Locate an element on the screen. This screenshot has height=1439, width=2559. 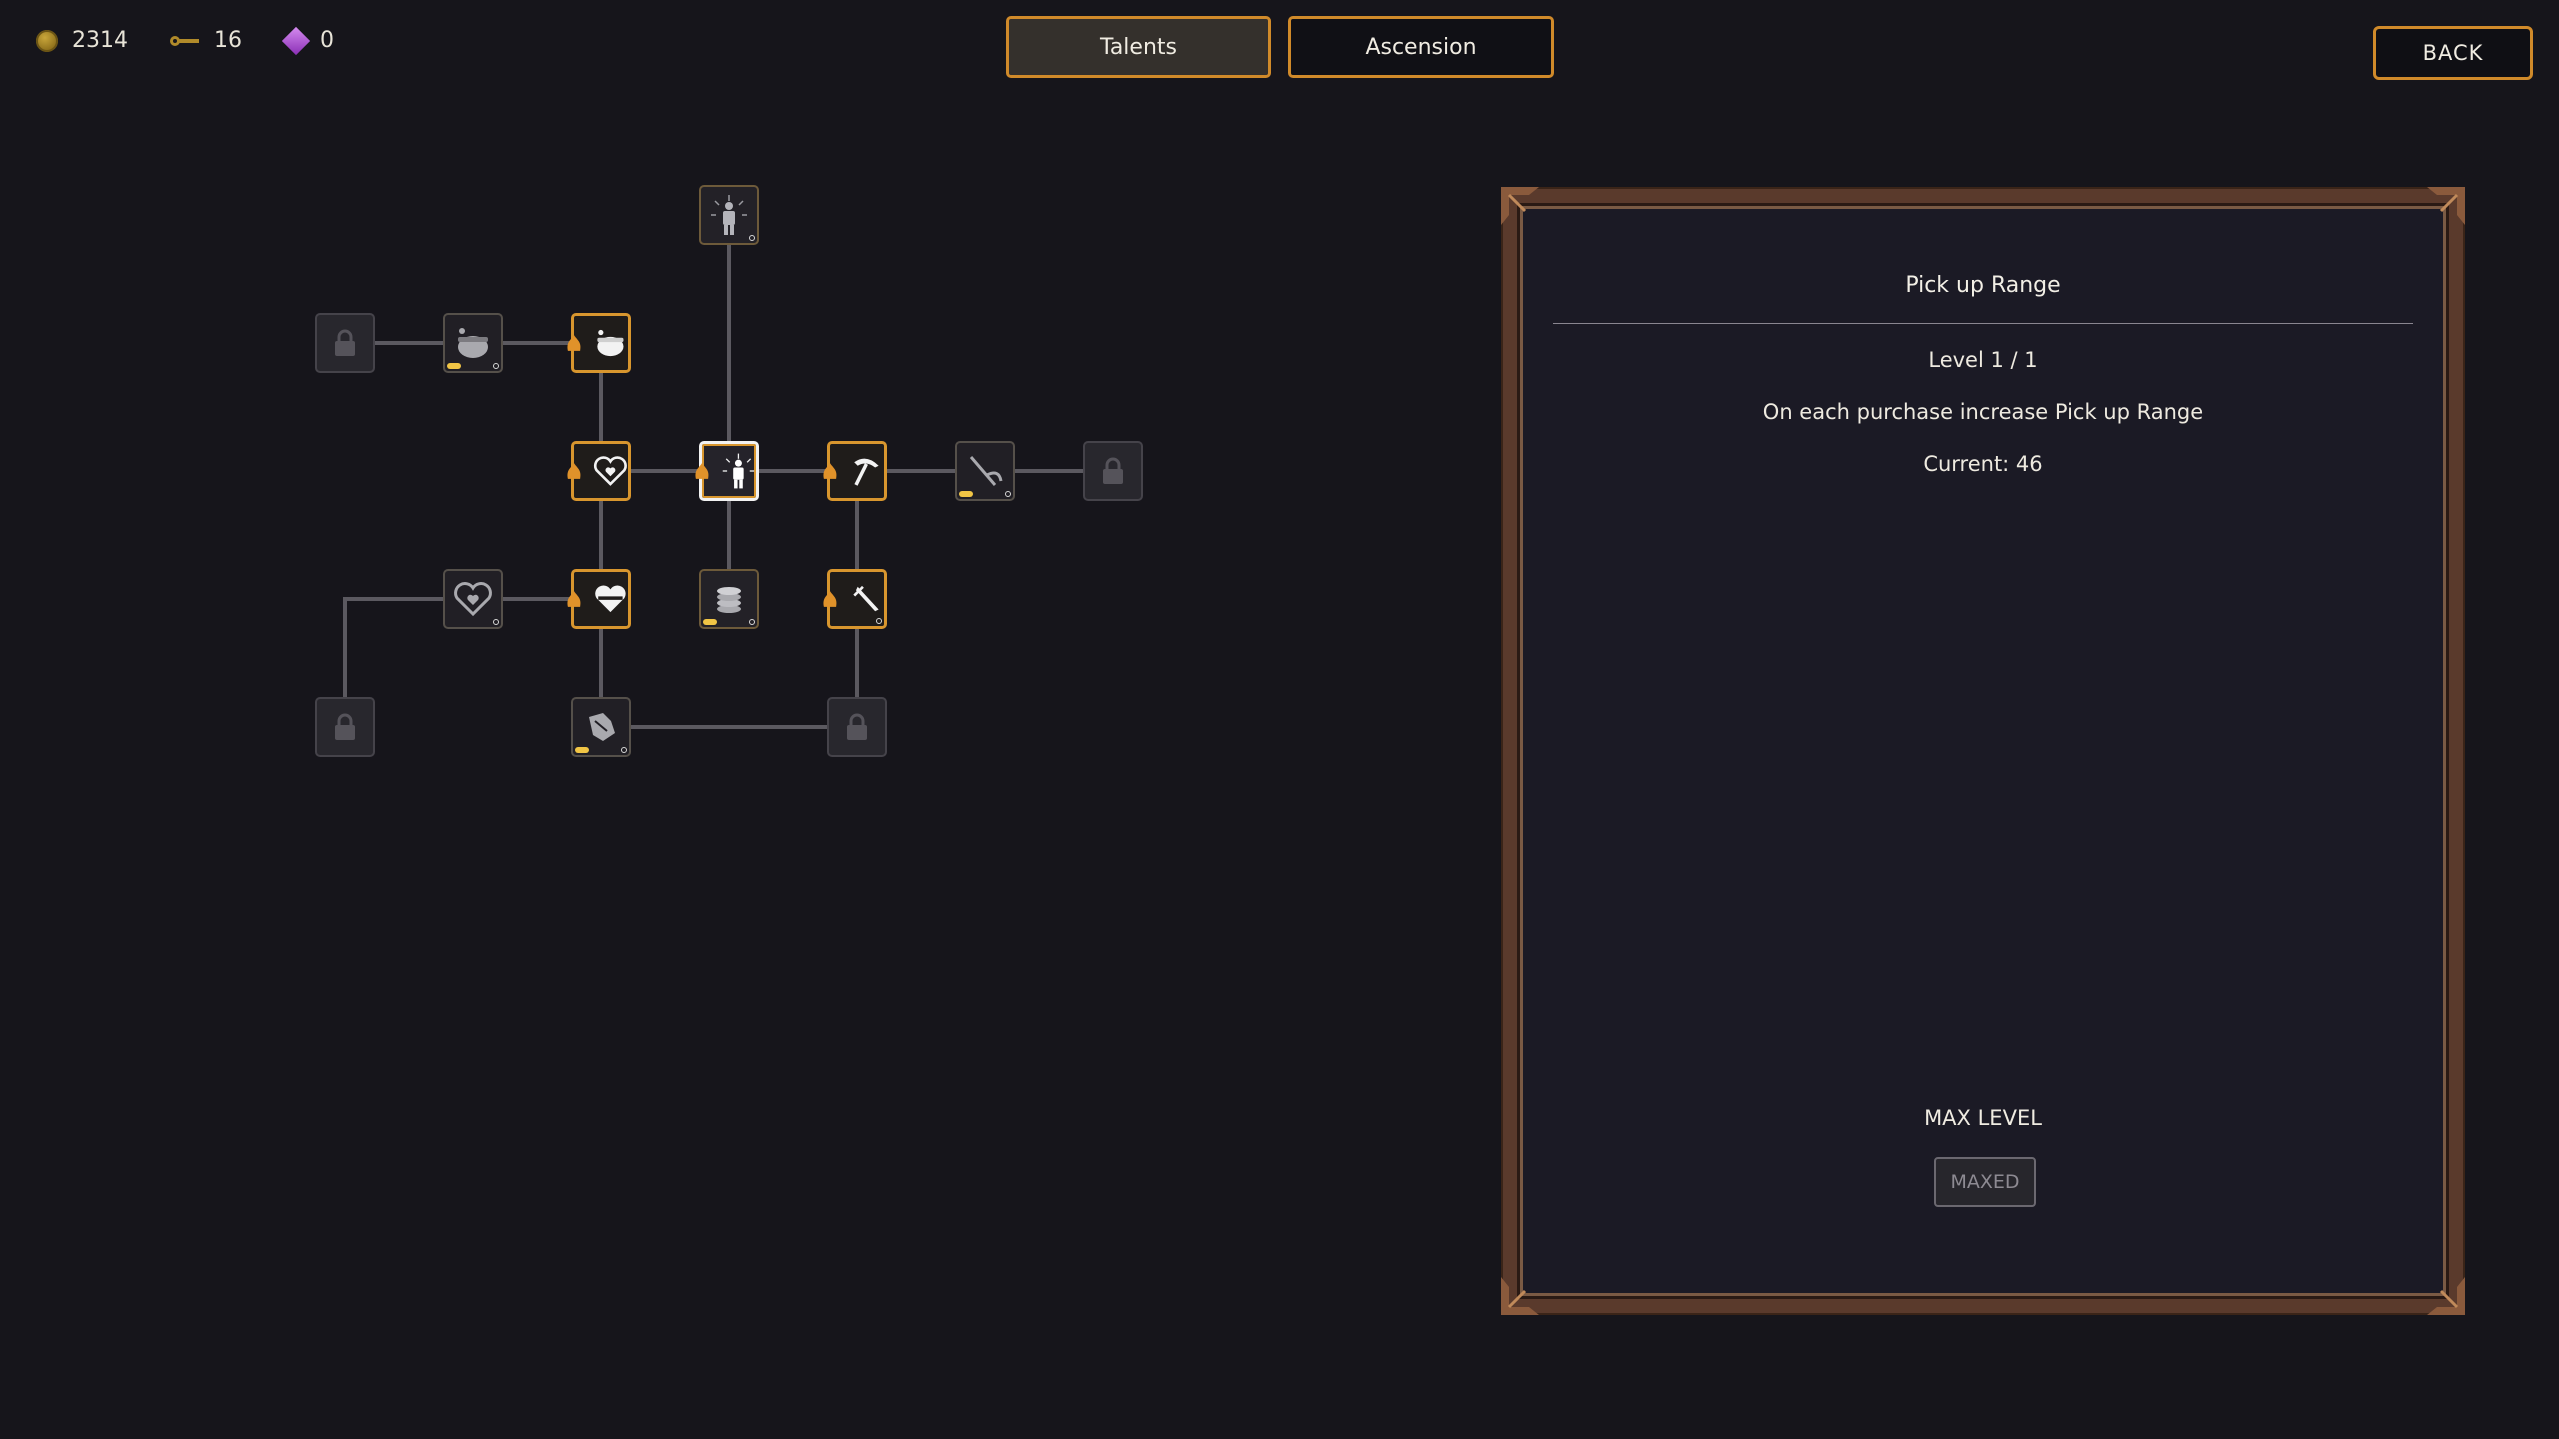
scythe-icon is located at coordinates (986, 471).